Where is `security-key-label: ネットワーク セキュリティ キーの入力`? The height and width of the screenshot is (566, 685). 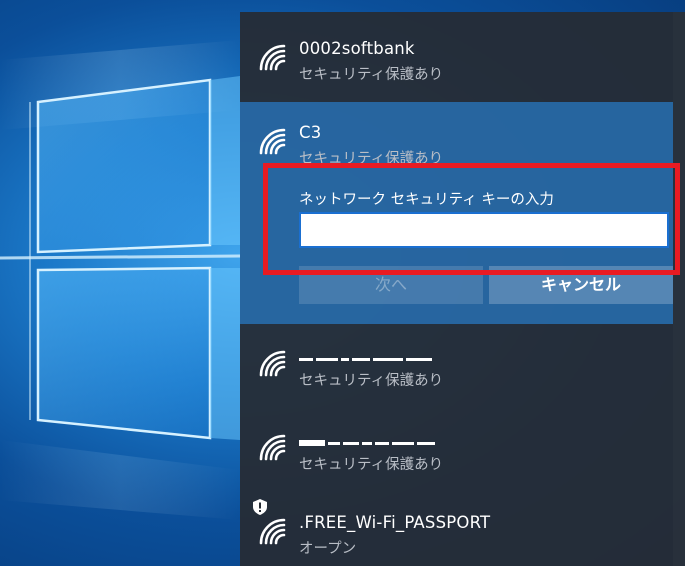 security-key-label: ネットワーク セキュリティ キーの入力 is located at coordinates (426, 200).